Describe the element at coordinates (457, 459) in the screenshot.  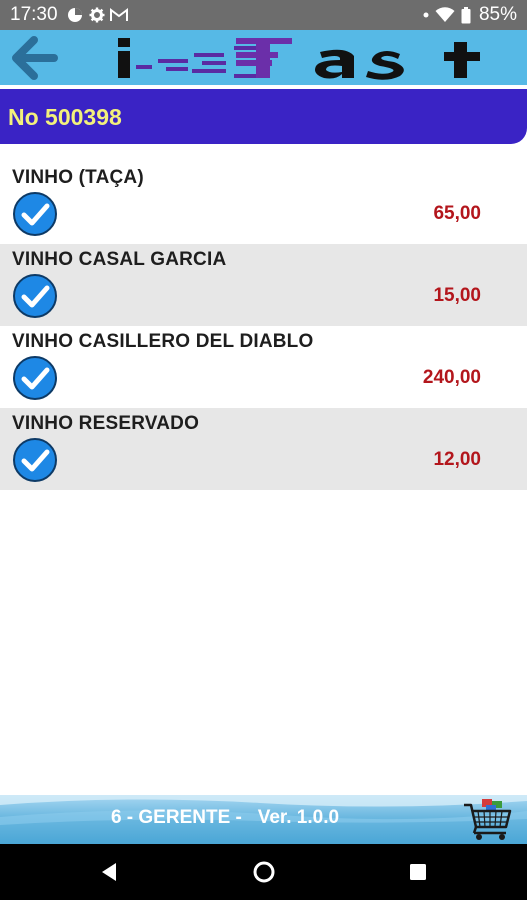
I see `item-price: 12,00` at that location.